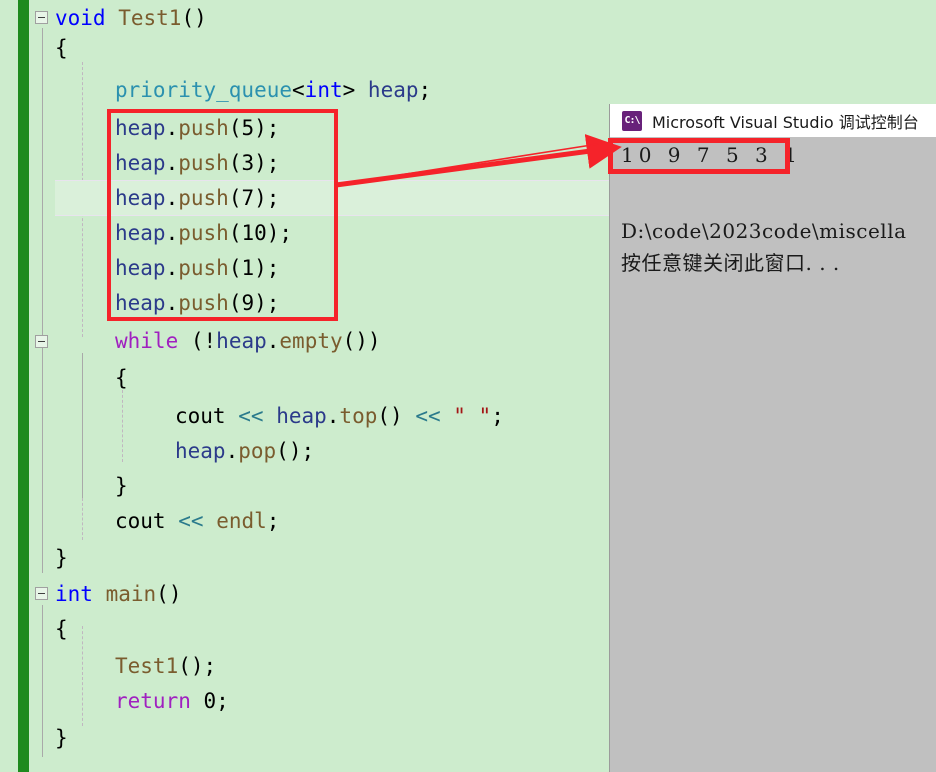 This screenshot has width=936, height=772. Describe the element at coordinates (150, 18) in the screenshot. I see `fnname-test1: Test1` at that location.